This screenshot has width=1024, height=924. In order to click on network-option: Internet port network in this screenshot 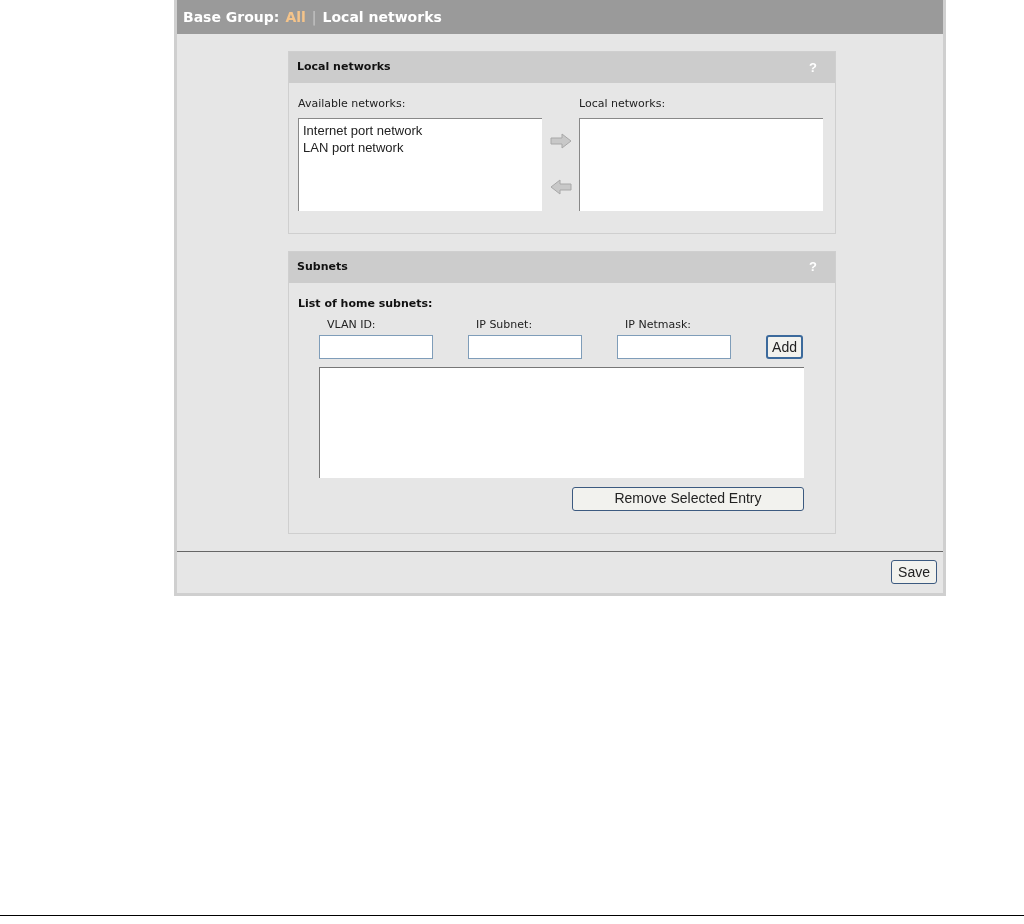, I will do `click(420, 130)`.